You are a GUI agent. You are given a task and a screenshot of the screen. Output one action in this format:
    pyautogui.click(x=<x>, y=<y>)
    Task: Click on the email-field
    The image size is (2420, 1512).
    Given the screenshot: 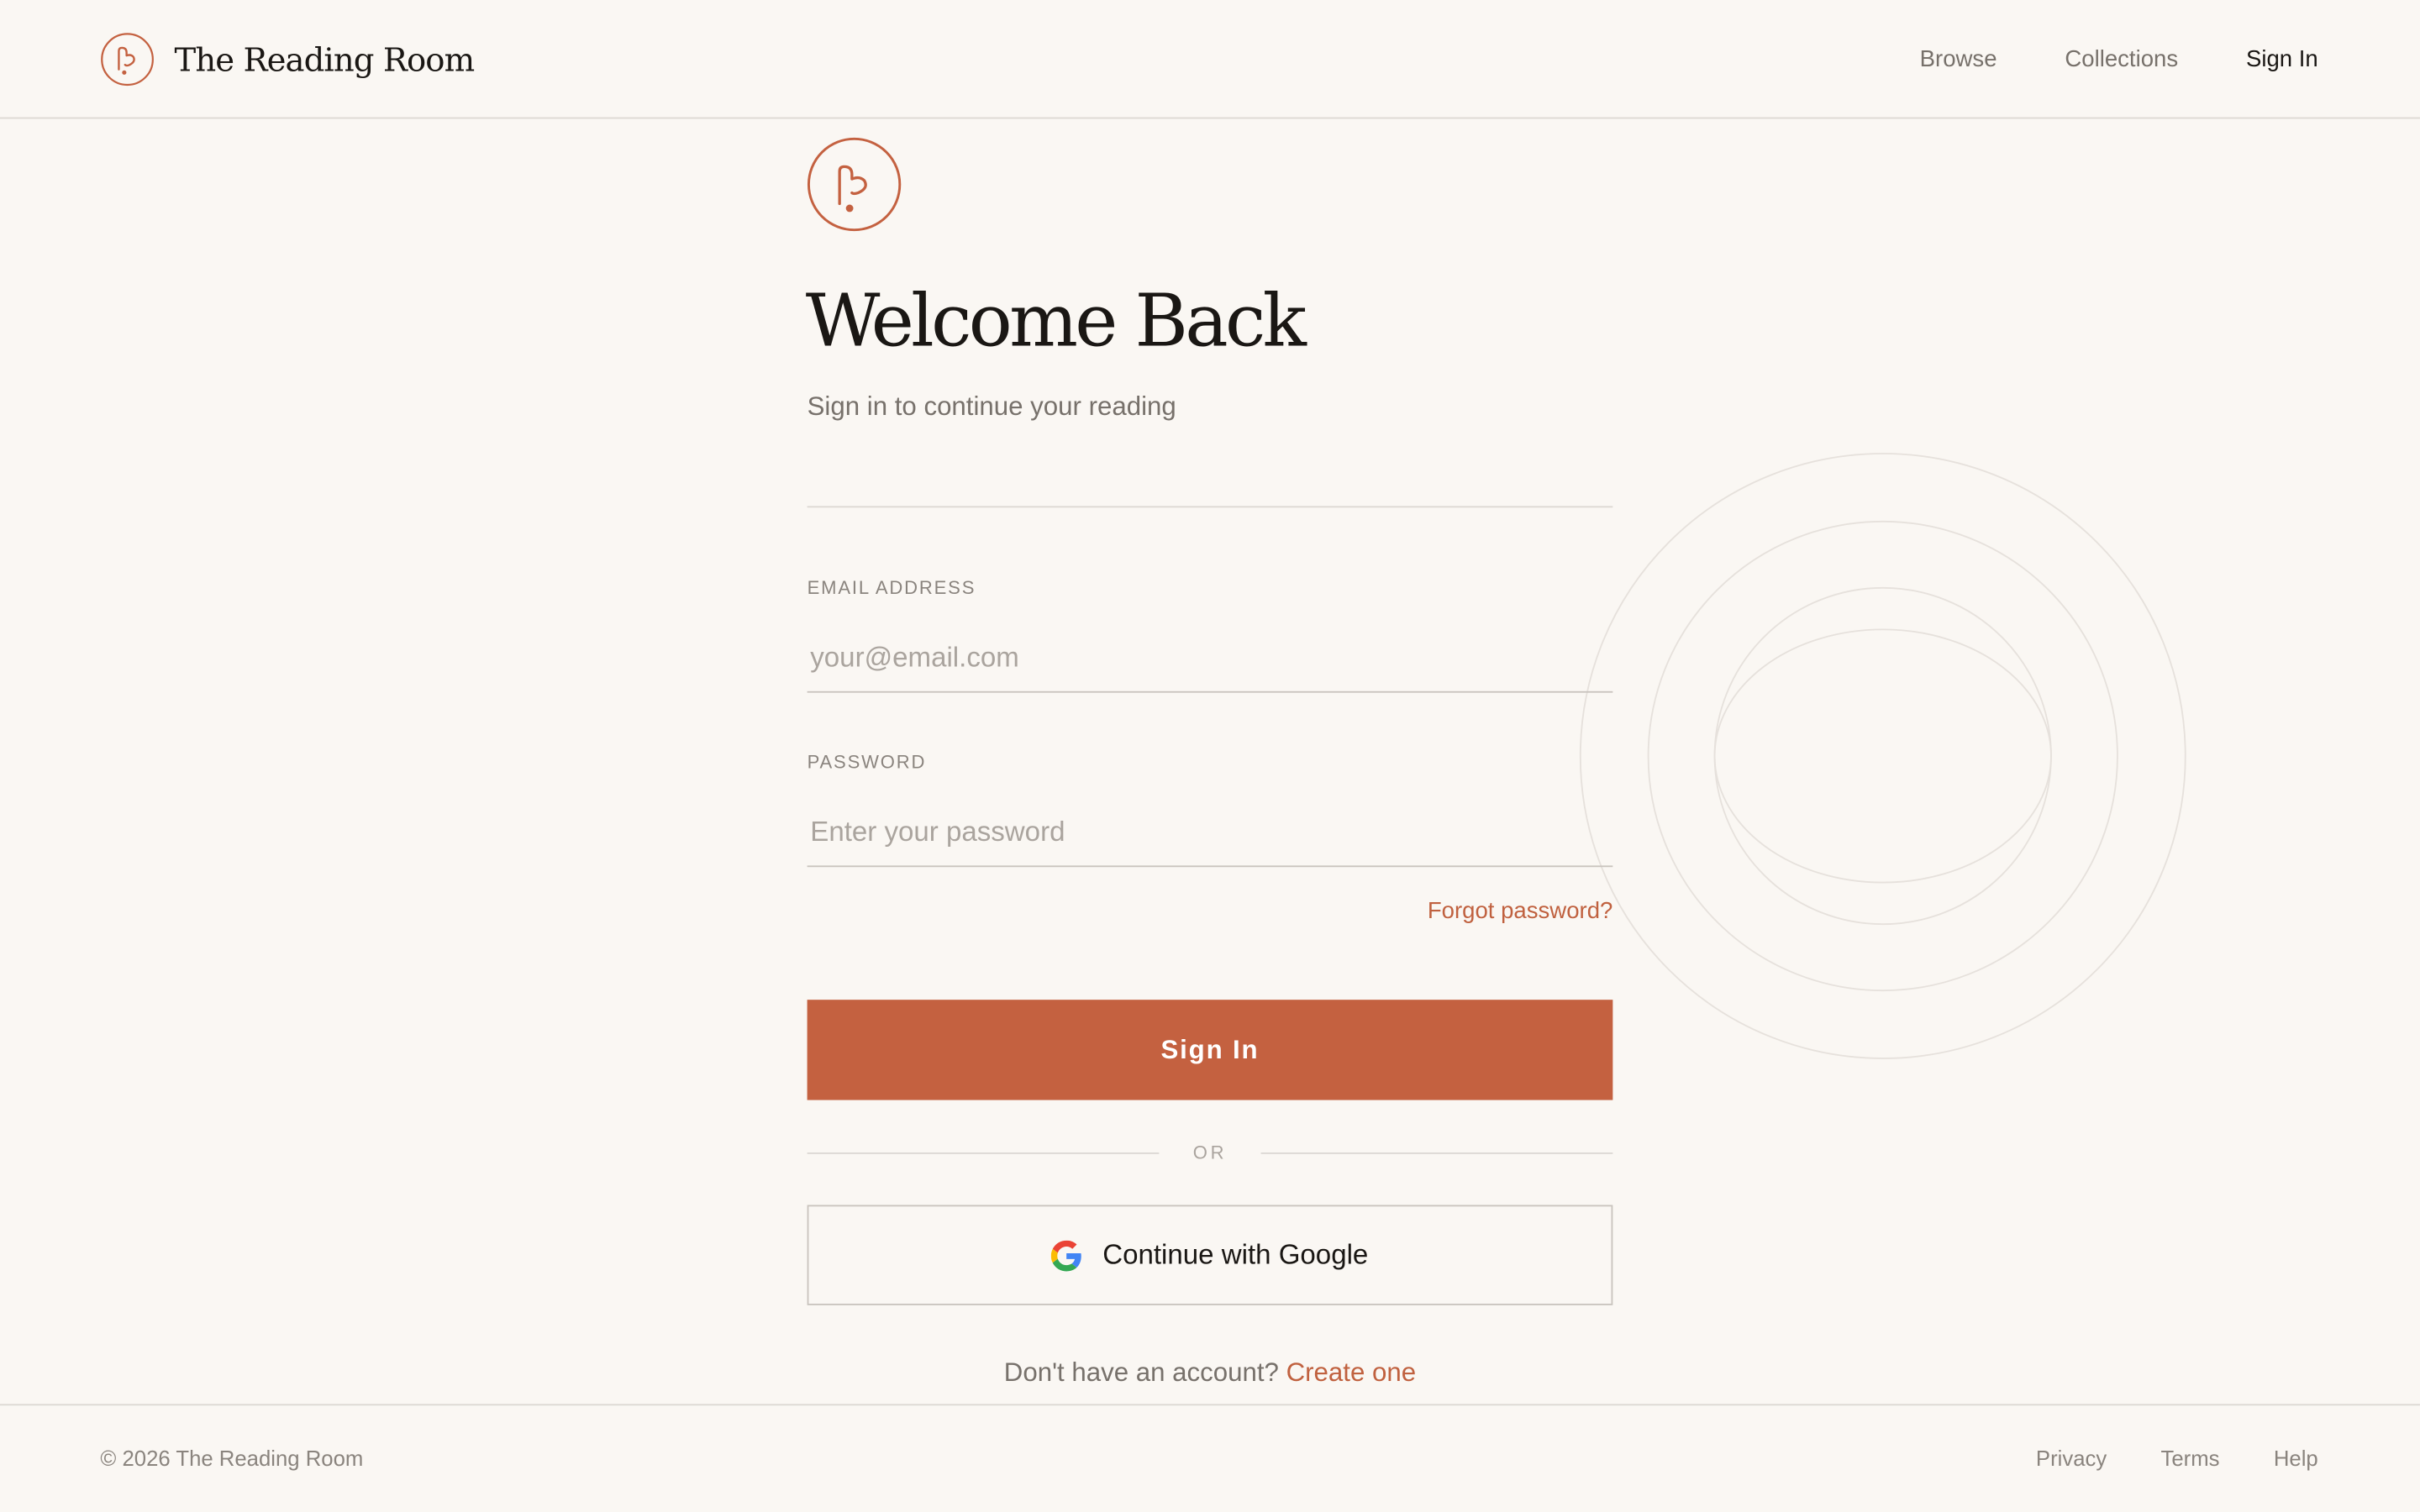 What is the action you would take?
    pyautogui.click(x=1210, y=658)
    